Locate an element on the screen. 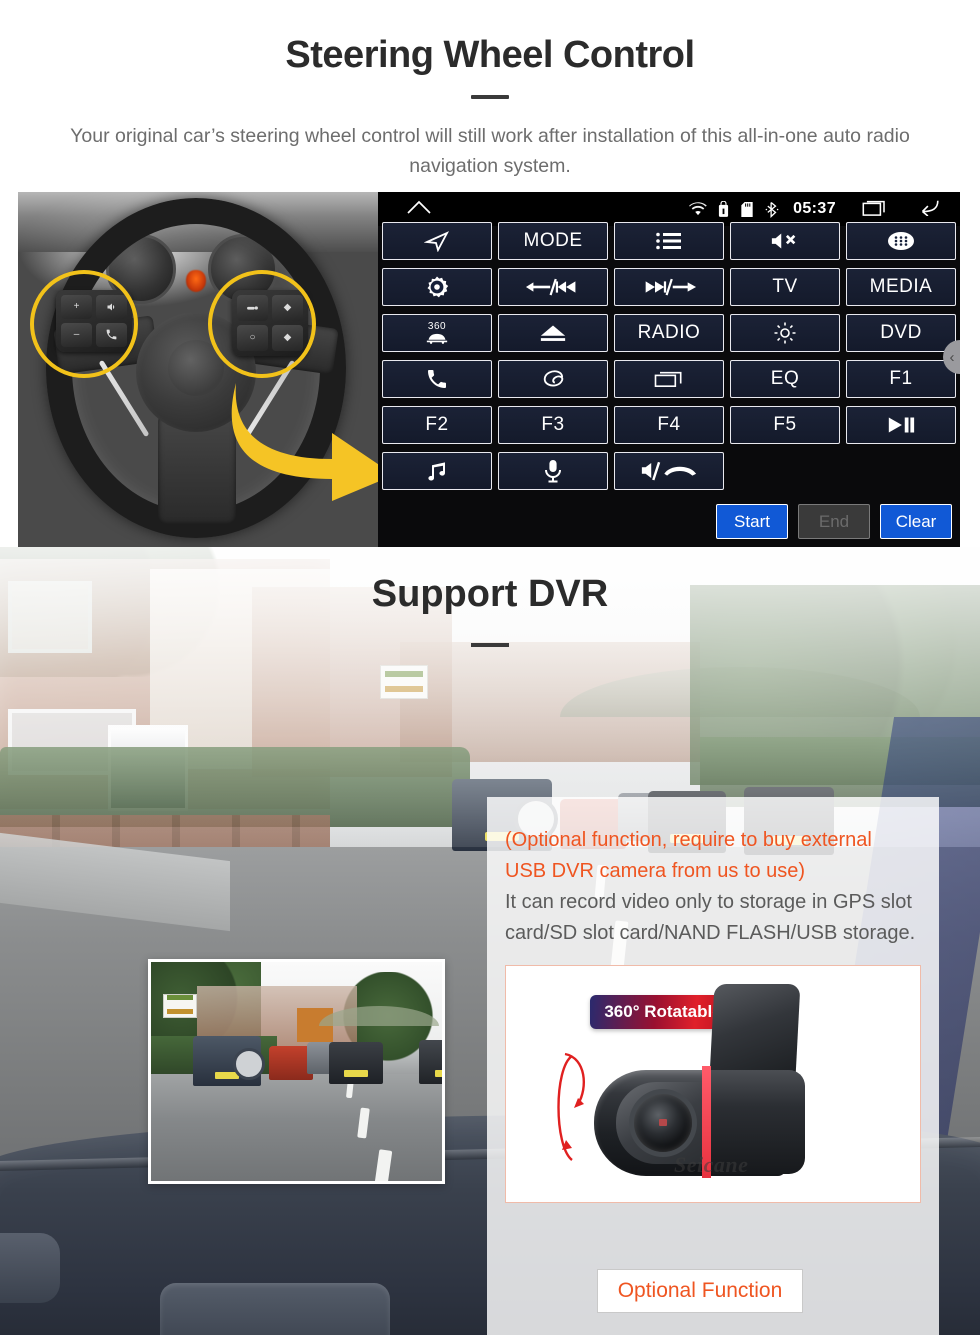 The height and width of the screenshot is (1335, 980). curved-arrow-icon is located at coordinates (304, 442).